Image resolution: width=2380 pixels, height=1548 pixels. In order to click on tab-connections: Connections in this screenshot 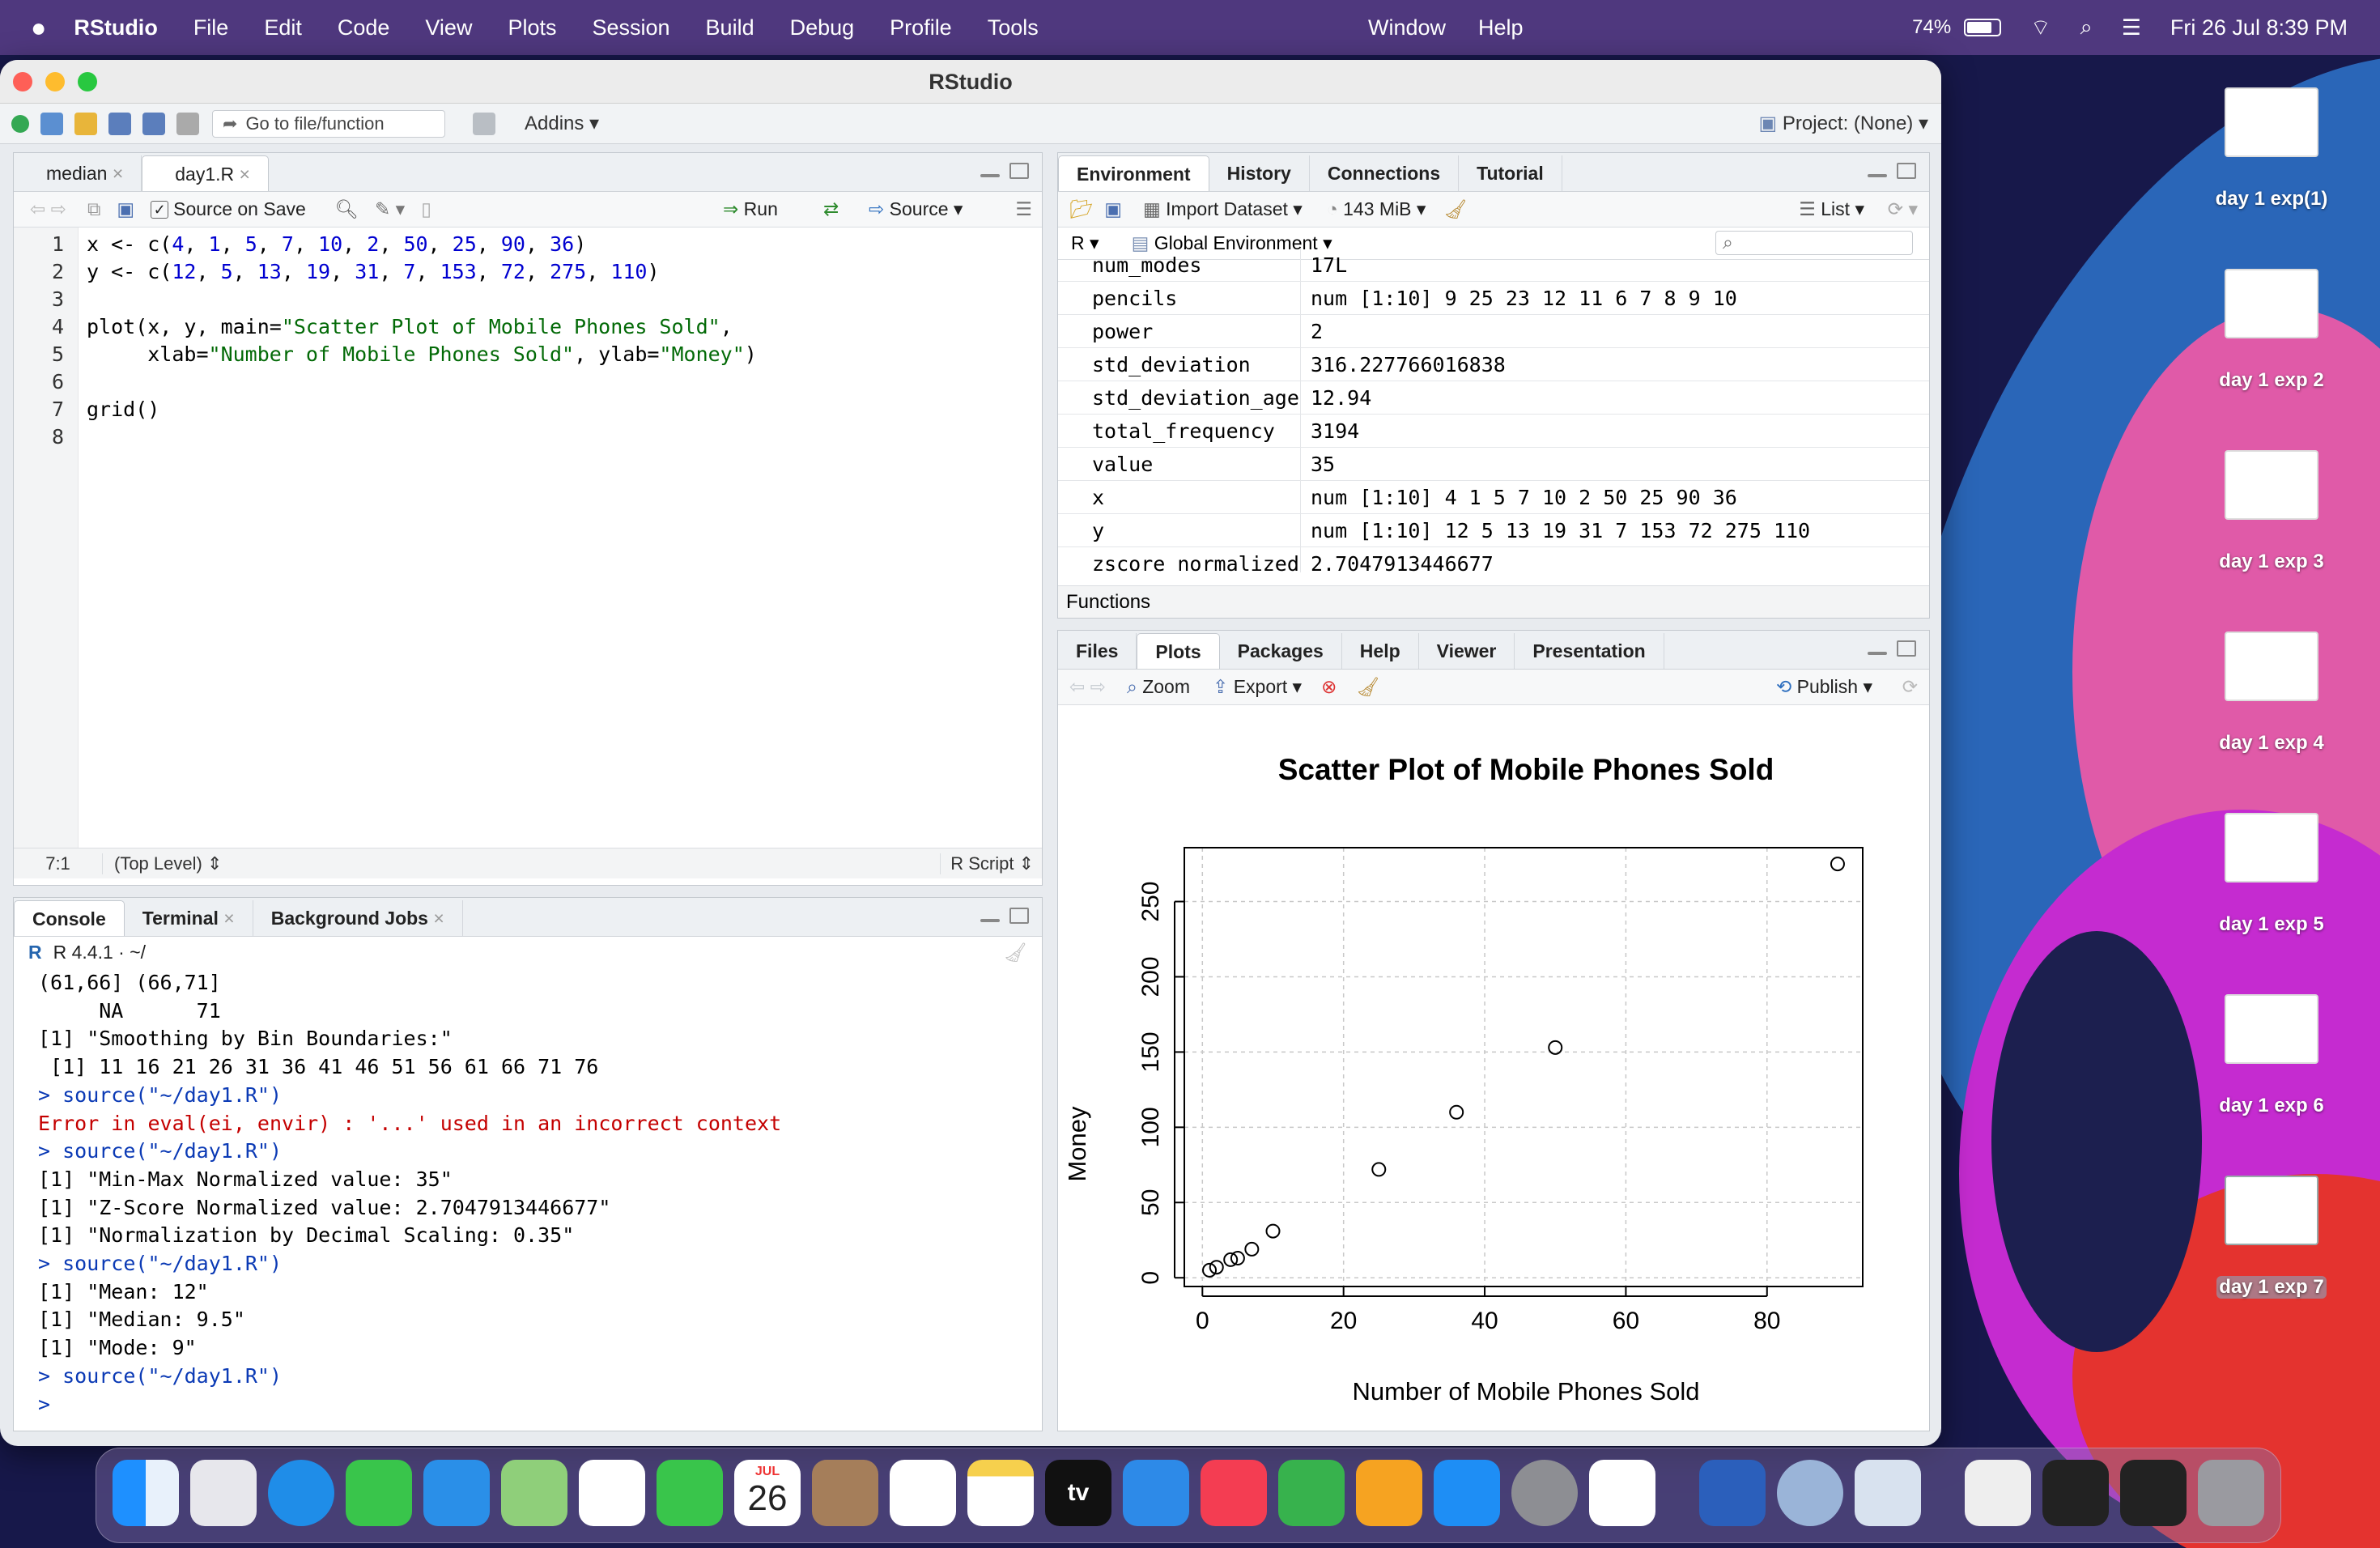, I will do `click(1385, 173)`.